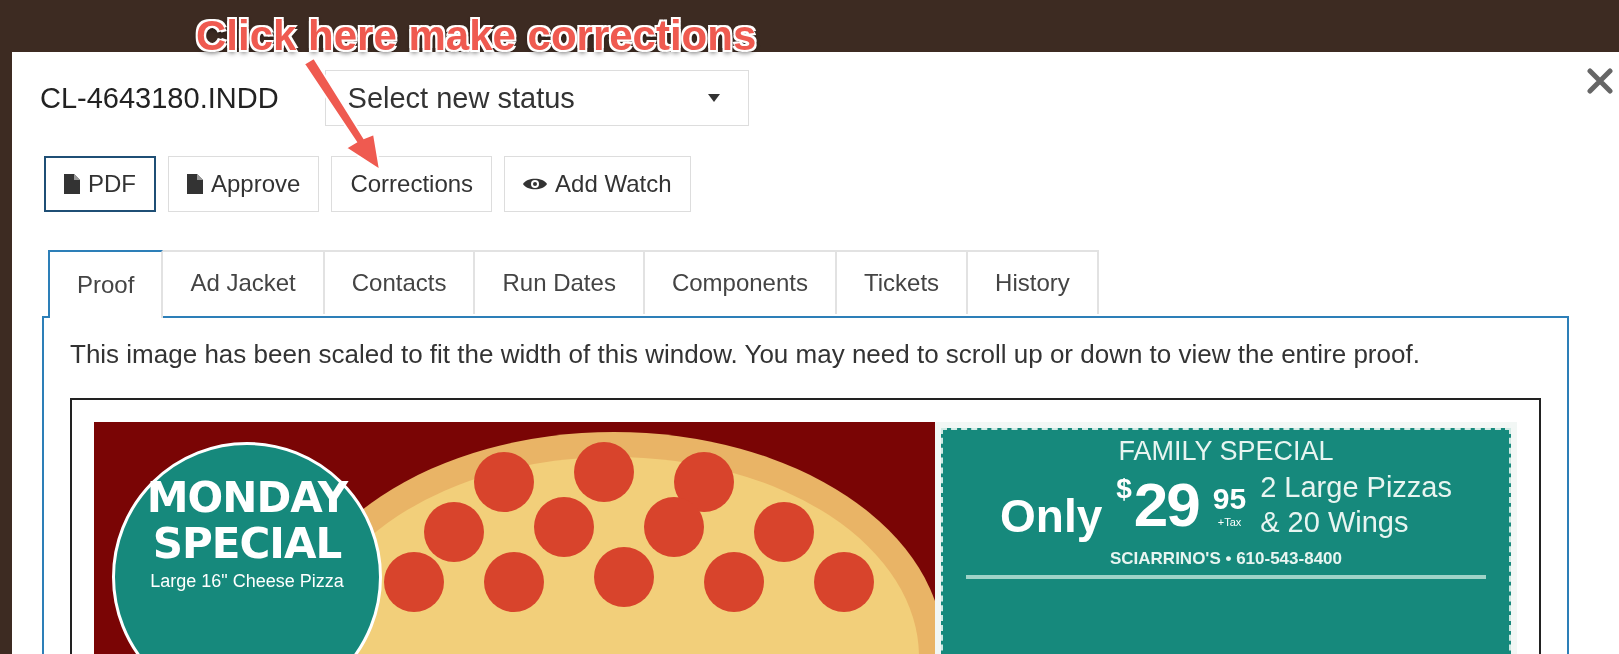 Image resolution: width=1619 pixels, height=654 pixels. Describe the element at coordinates (1356, 487) in the screenshot. I see `offer-line: 2 Large Pizzas` at that location.